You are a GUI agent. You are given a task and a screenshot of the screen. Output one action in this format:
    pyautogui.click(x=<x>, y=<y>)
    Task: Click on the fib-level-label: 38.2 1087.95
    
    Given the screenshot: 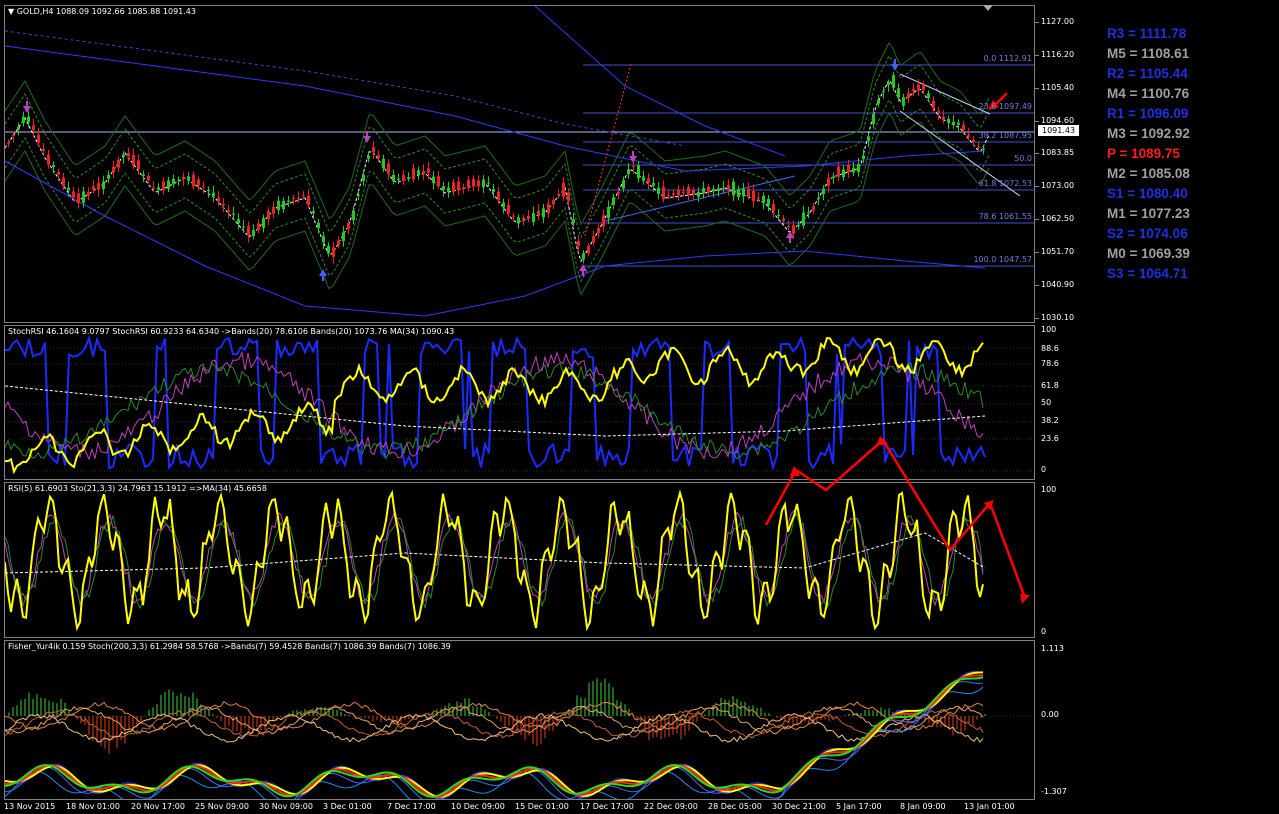 What is the action you would take?
    pyautogui.click(x=1005, y=135)
    